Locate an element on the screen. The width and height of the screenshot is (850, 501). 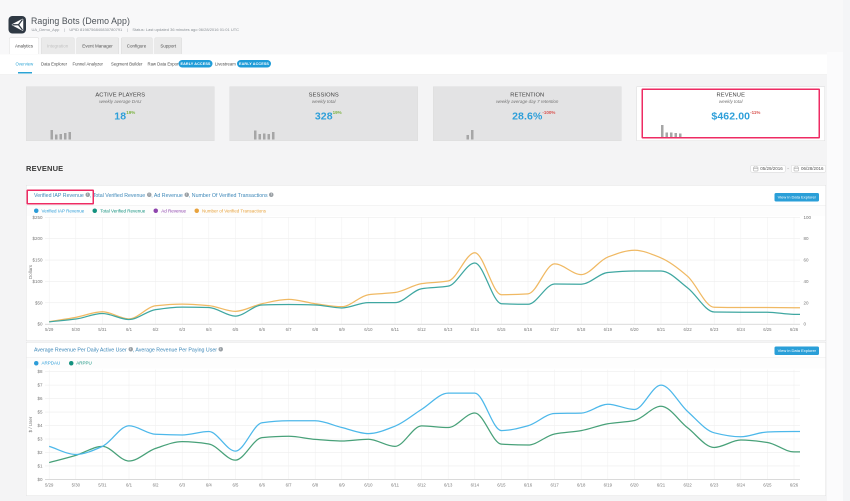
svg-text: $ / User is located at coordinates (30, 424).